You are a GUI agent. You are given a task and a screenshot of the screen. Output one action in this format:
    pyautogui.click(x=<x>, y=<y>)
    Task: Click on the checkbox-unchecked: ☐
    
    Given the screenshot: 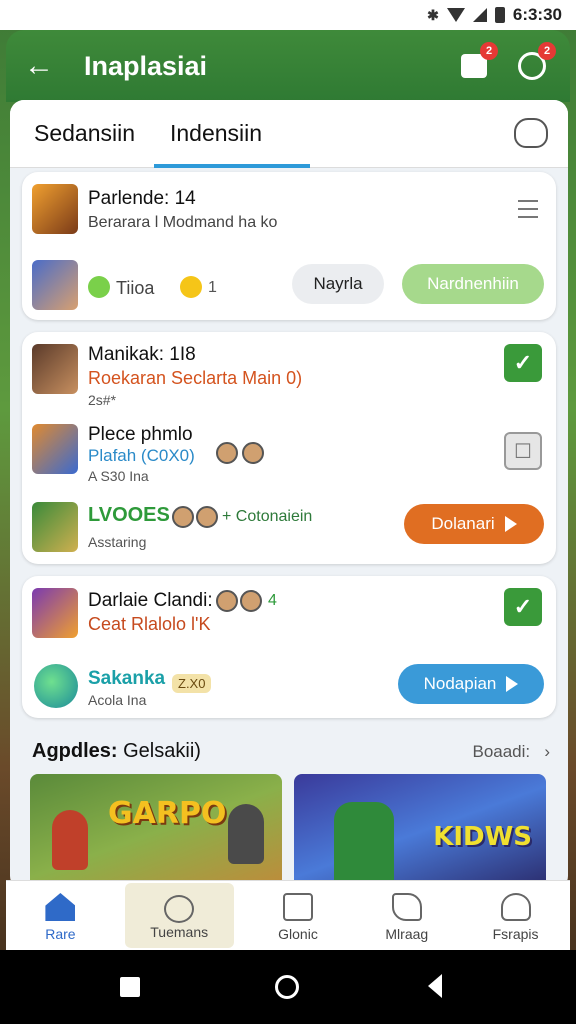 What is the action you would take?
    pyautogui.click(x=523, y=451)
    